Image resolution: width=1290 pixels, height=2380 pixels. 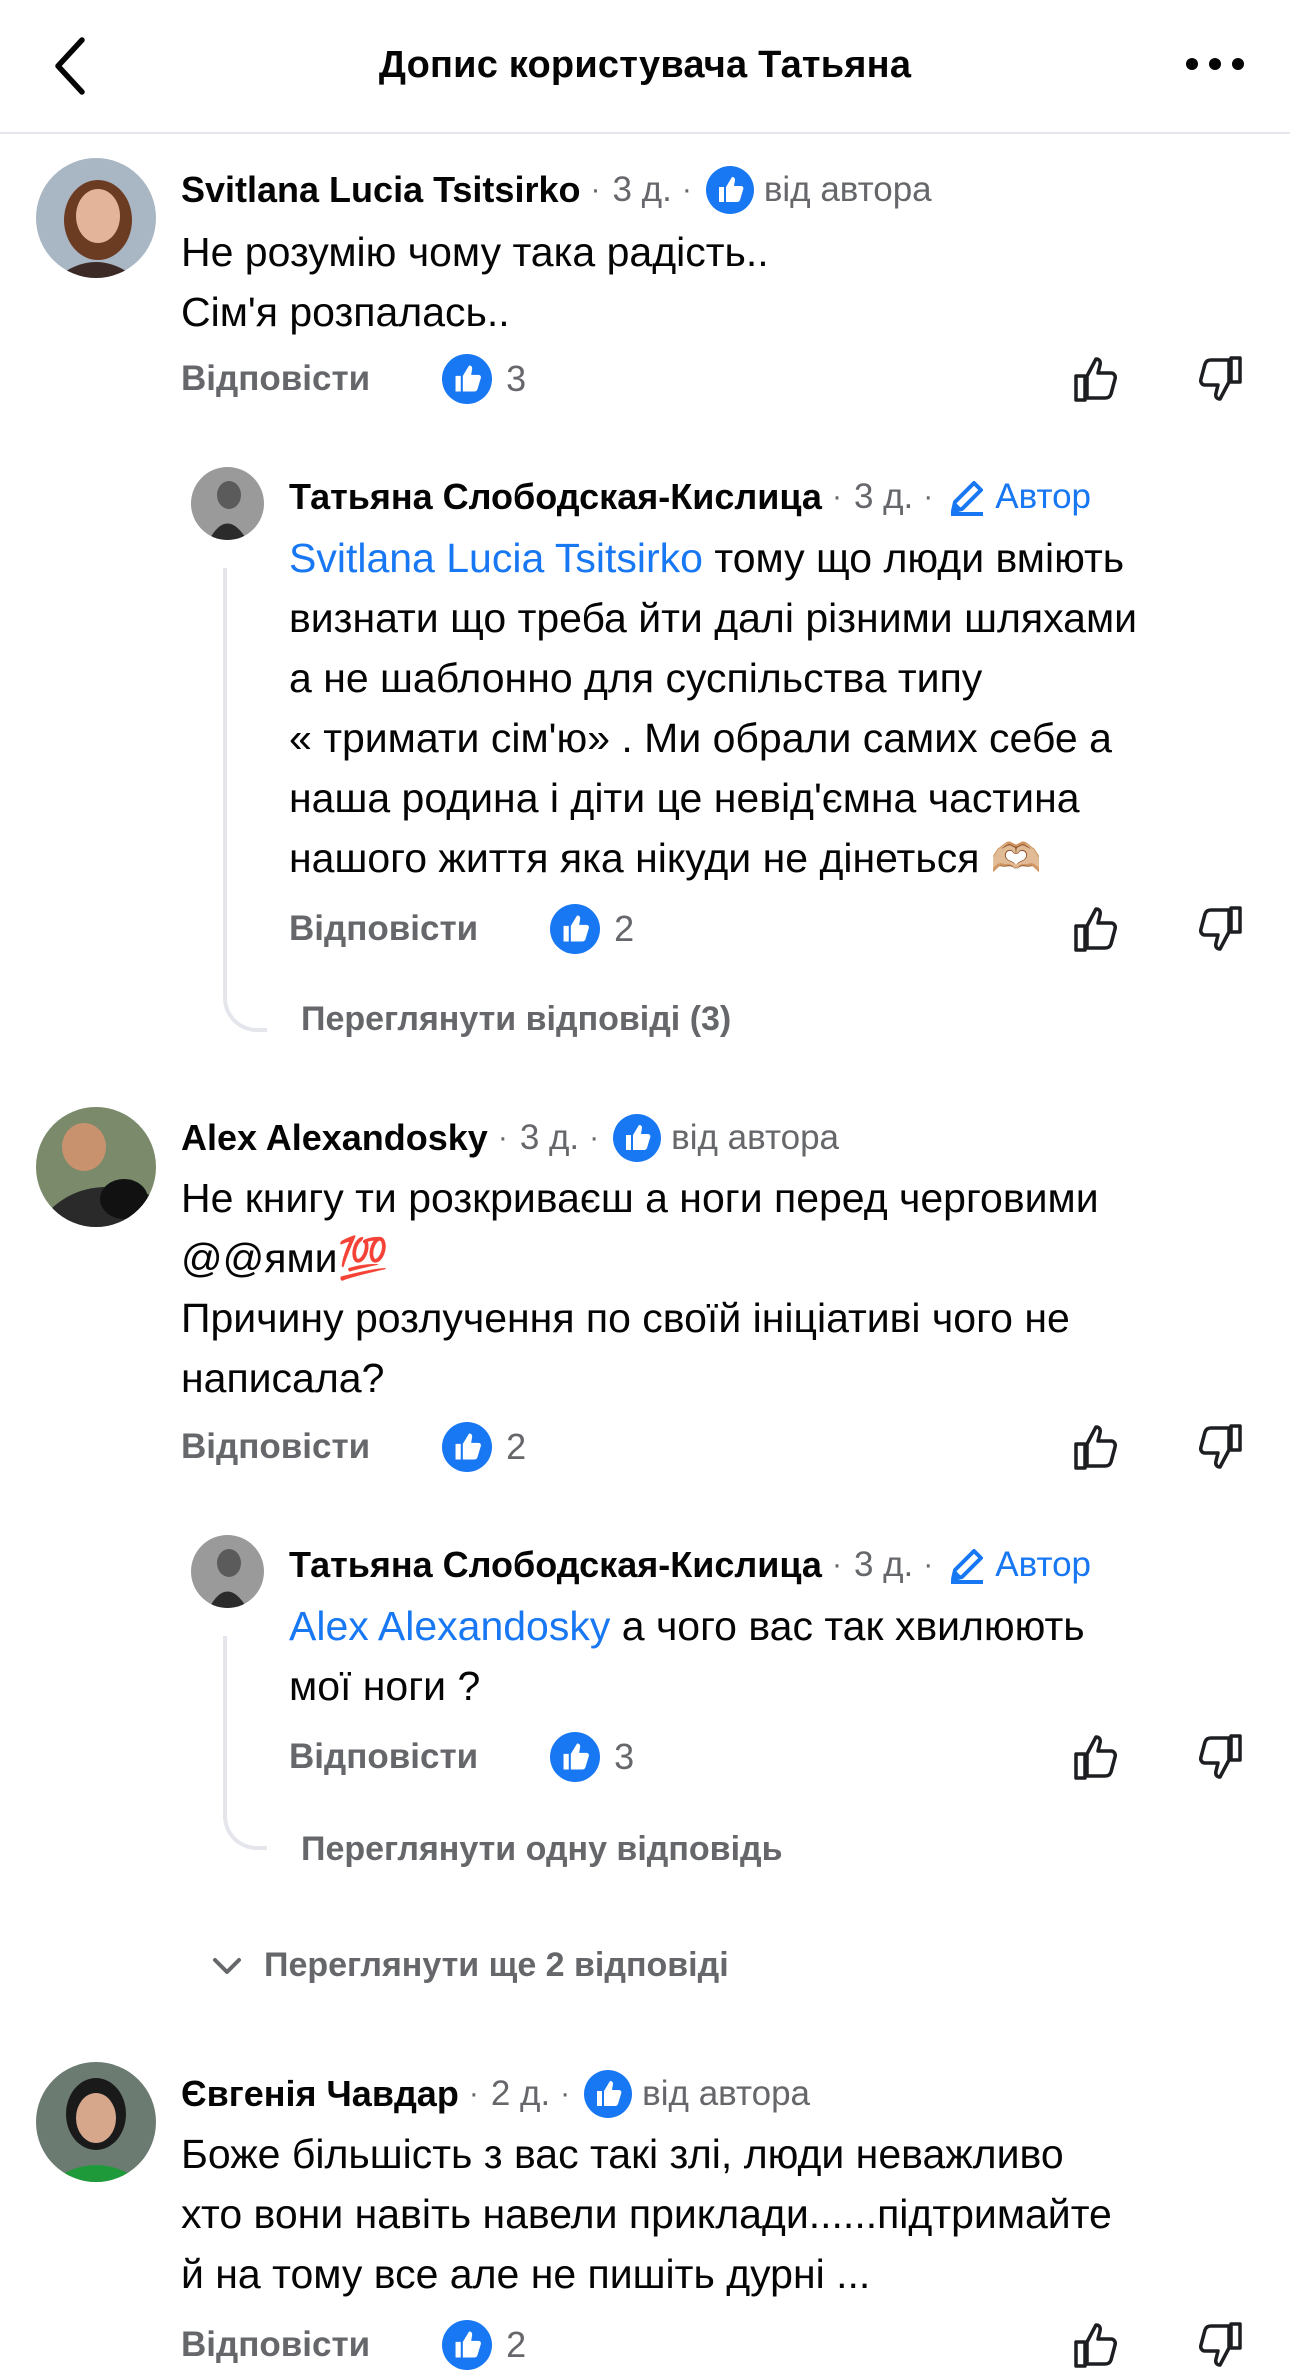 What do you see at coordinates (496, 558) in the screenshot?
I see `mention-link: Svitlana Lucia Tsitsirko` at bounding box center [496, 558].